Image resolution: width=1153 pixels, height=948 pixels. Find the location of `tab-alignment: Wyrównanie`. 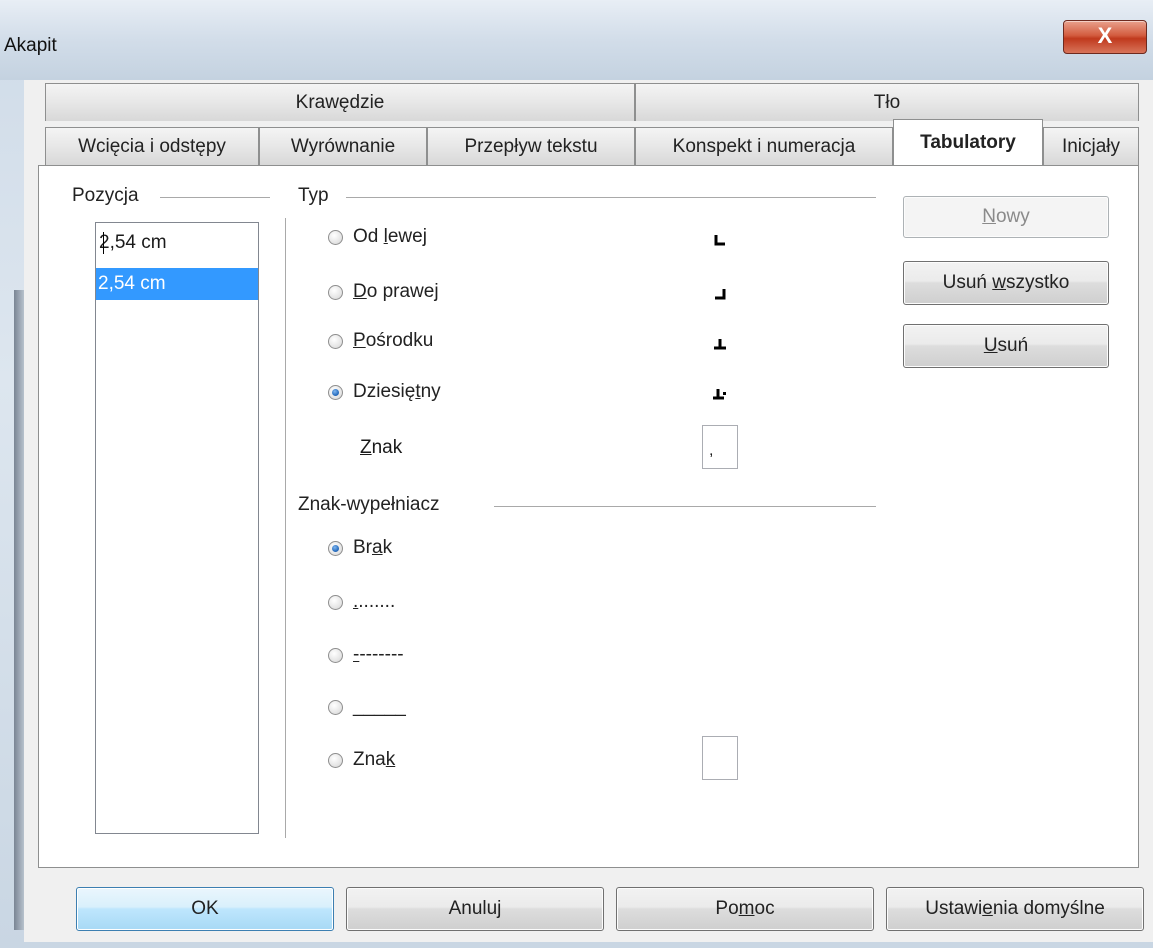

tab-alignment: Wyrównanie is located at coordinates (343, 146).